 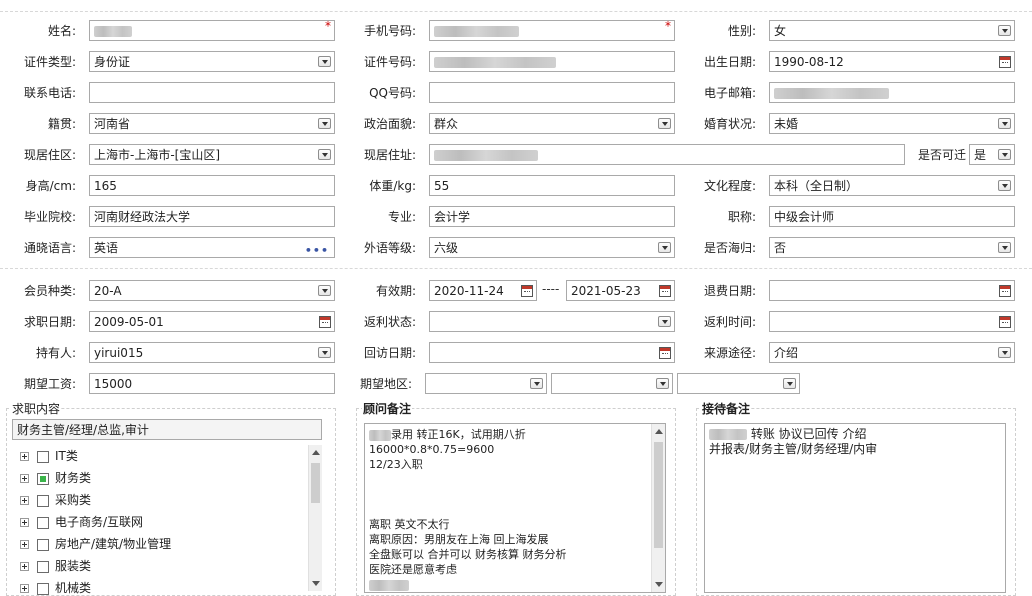 I want to click on tree-item-ecommerce: 电子商务/互联网, so click(x=81, y=522).